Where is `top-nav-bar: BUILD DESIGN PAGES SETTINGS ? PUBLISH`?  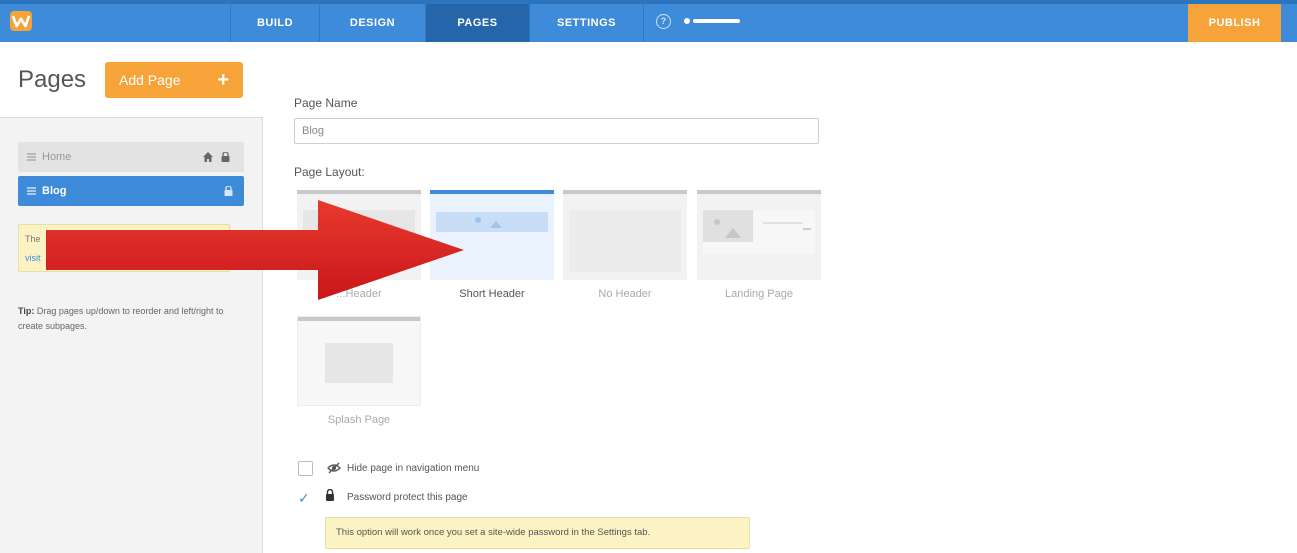
top-nav-bar: BUILD DESIGN PAGES SETTINGS ? PUBLISH is located at coordinates (648, 21).